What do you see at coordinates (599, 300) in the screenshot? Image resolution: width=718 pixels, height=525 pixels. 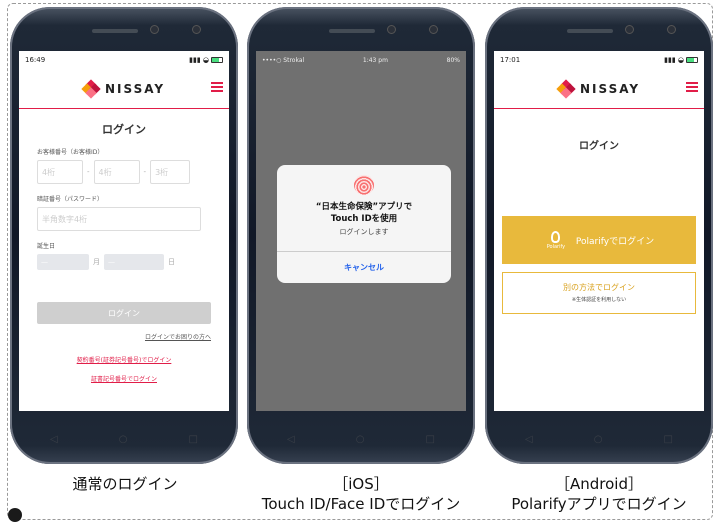 I see `alternative-login-note: ※生体認証を利用しない` at bounding box center [599, 300].